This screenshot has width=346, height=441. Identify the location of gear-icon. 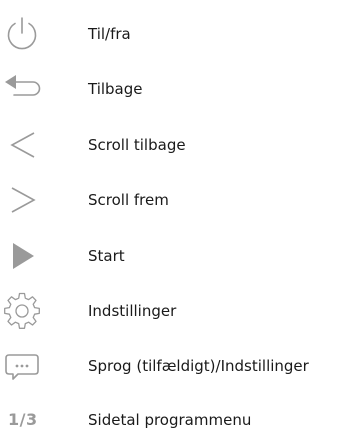
(22, 311).